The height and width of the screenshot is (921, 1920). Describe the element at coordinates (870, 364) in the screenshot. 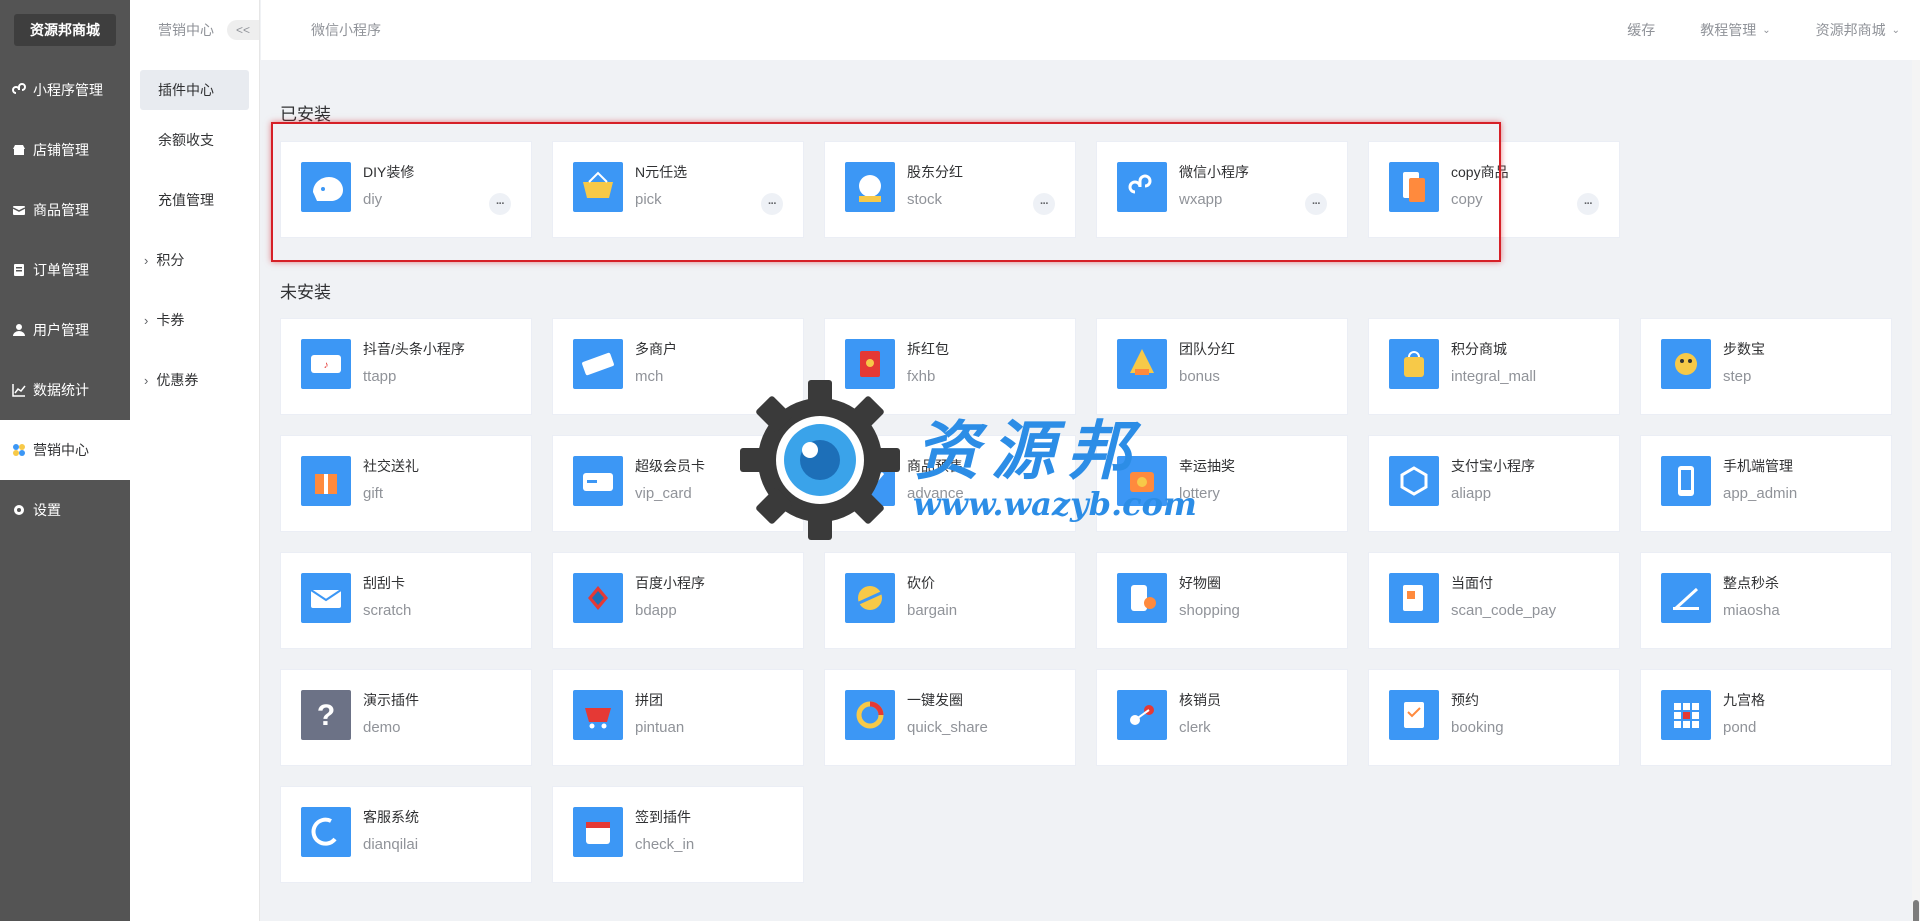

I see `red-packet-icon` at that location.